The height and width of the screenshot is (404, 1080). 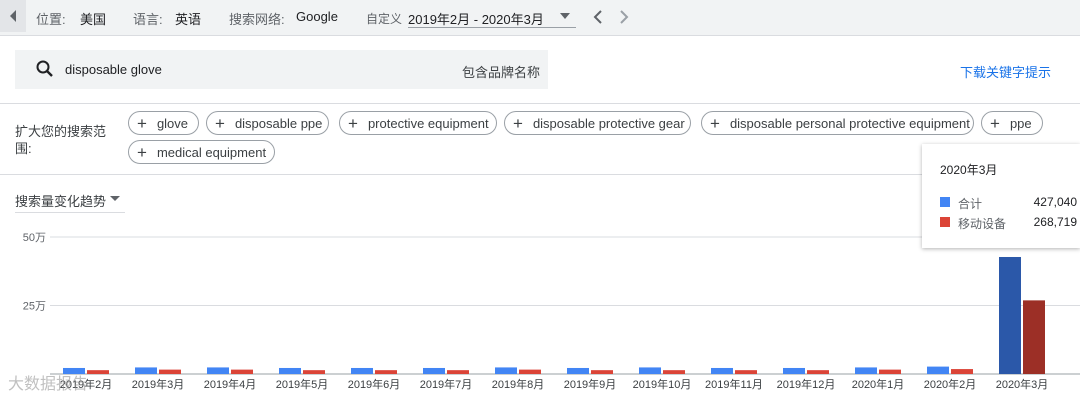 What do you see at coordinates (590, 384) in the screenshot?
I see `x-tick-label: 2019年9月` at bounding box center [590, 384].